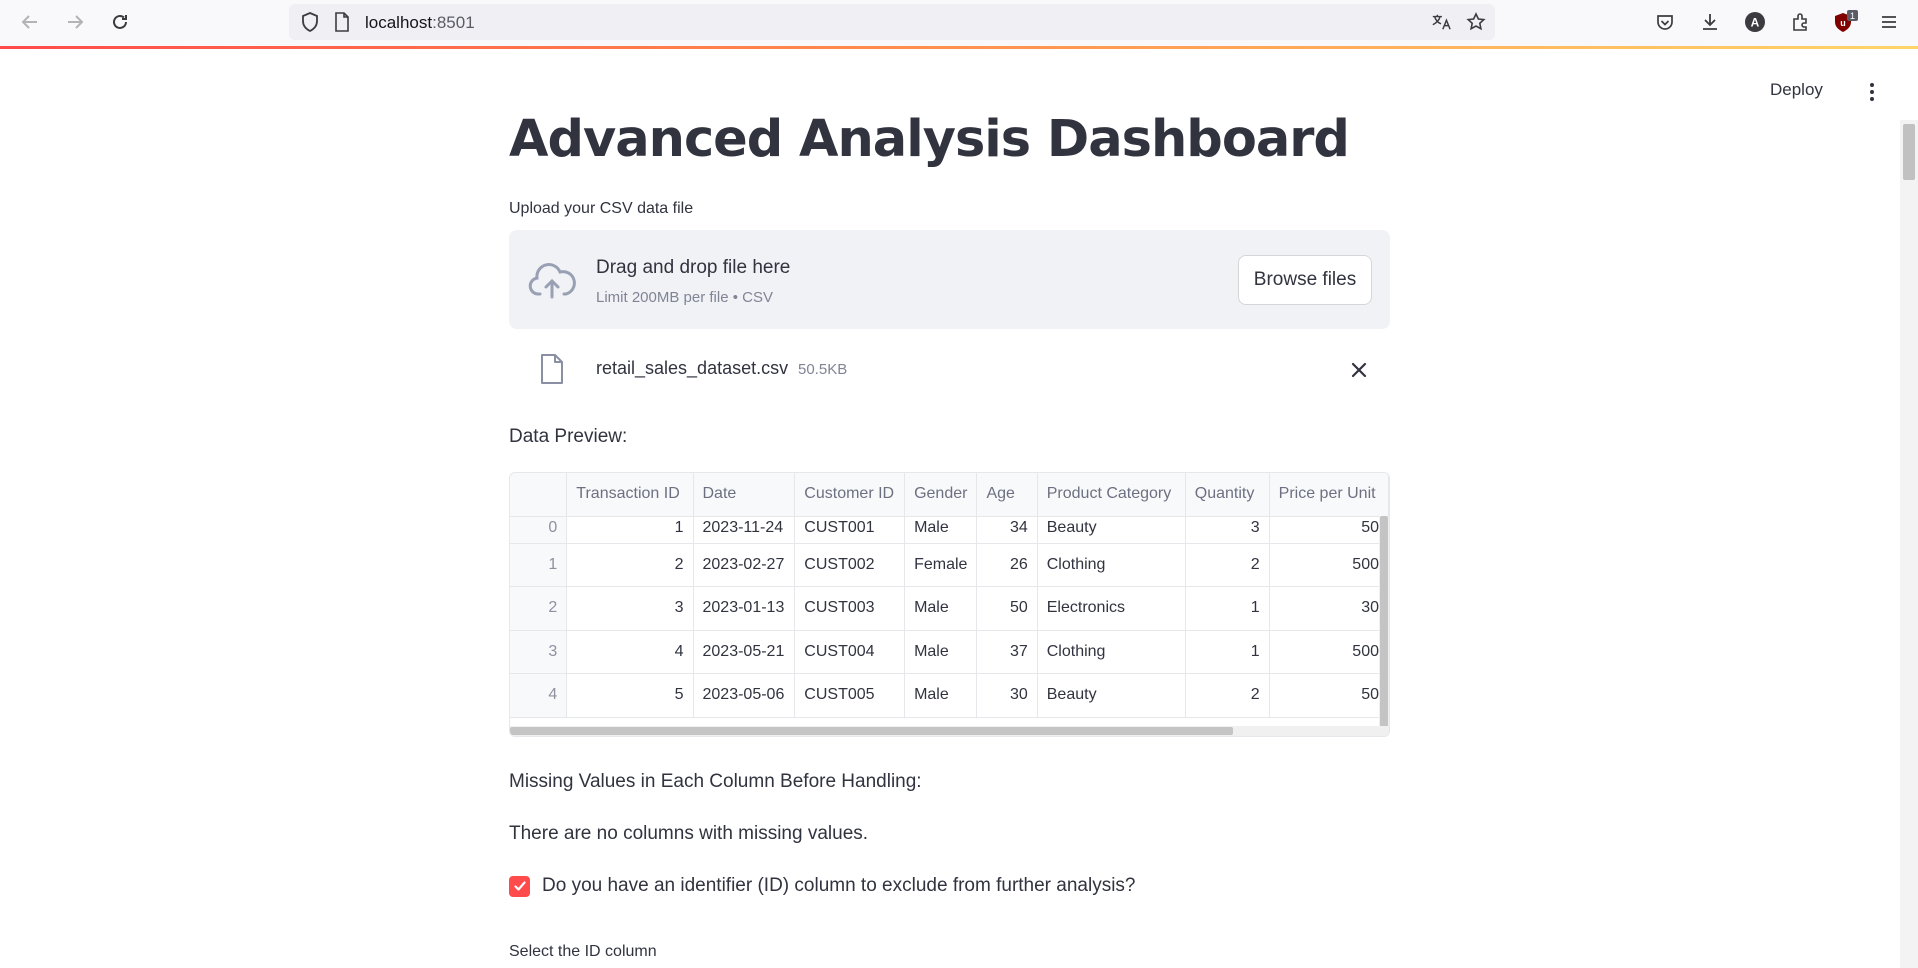 The image size is (1918, 968). What do you see at coordinates (850, 495) in the screenshot?
I see `column-header: Customer ID` at bounding box center [850, 495].